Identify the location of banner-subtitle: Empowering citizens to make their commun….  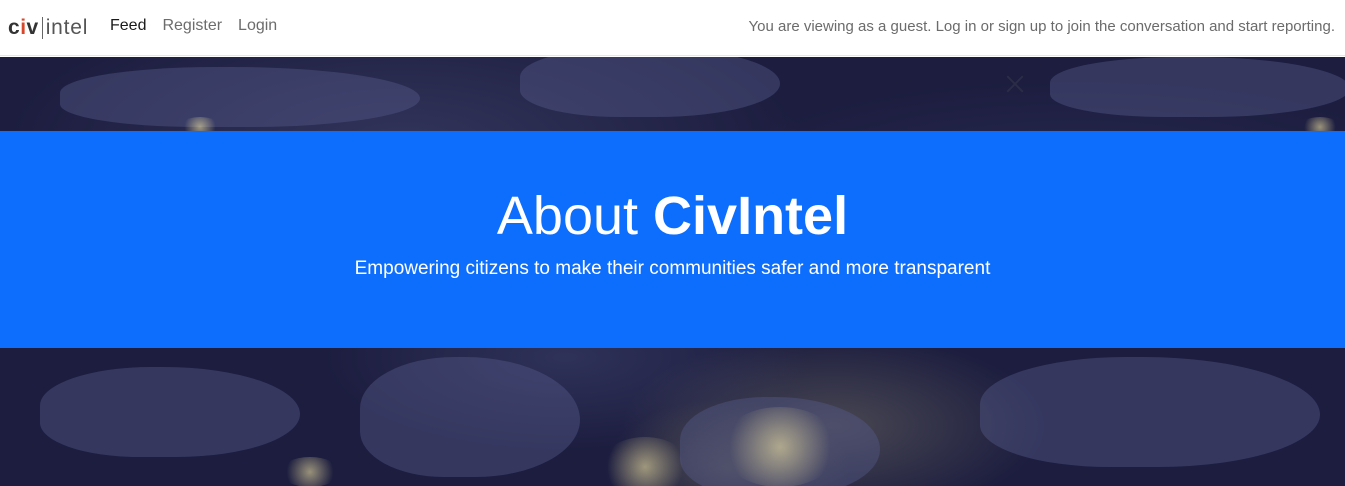
(672, 268).